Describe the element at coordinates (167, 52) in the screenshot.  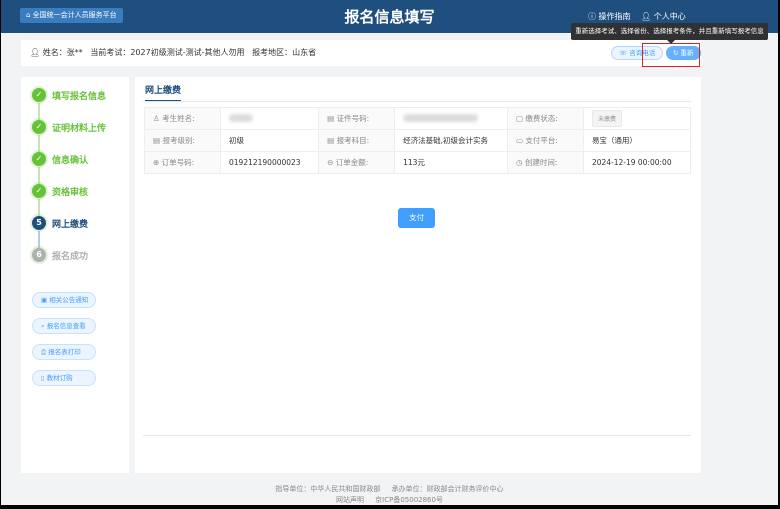
I see `current-exam: 当前考试：2027初级测试-测试-其他人勿用` at that location.